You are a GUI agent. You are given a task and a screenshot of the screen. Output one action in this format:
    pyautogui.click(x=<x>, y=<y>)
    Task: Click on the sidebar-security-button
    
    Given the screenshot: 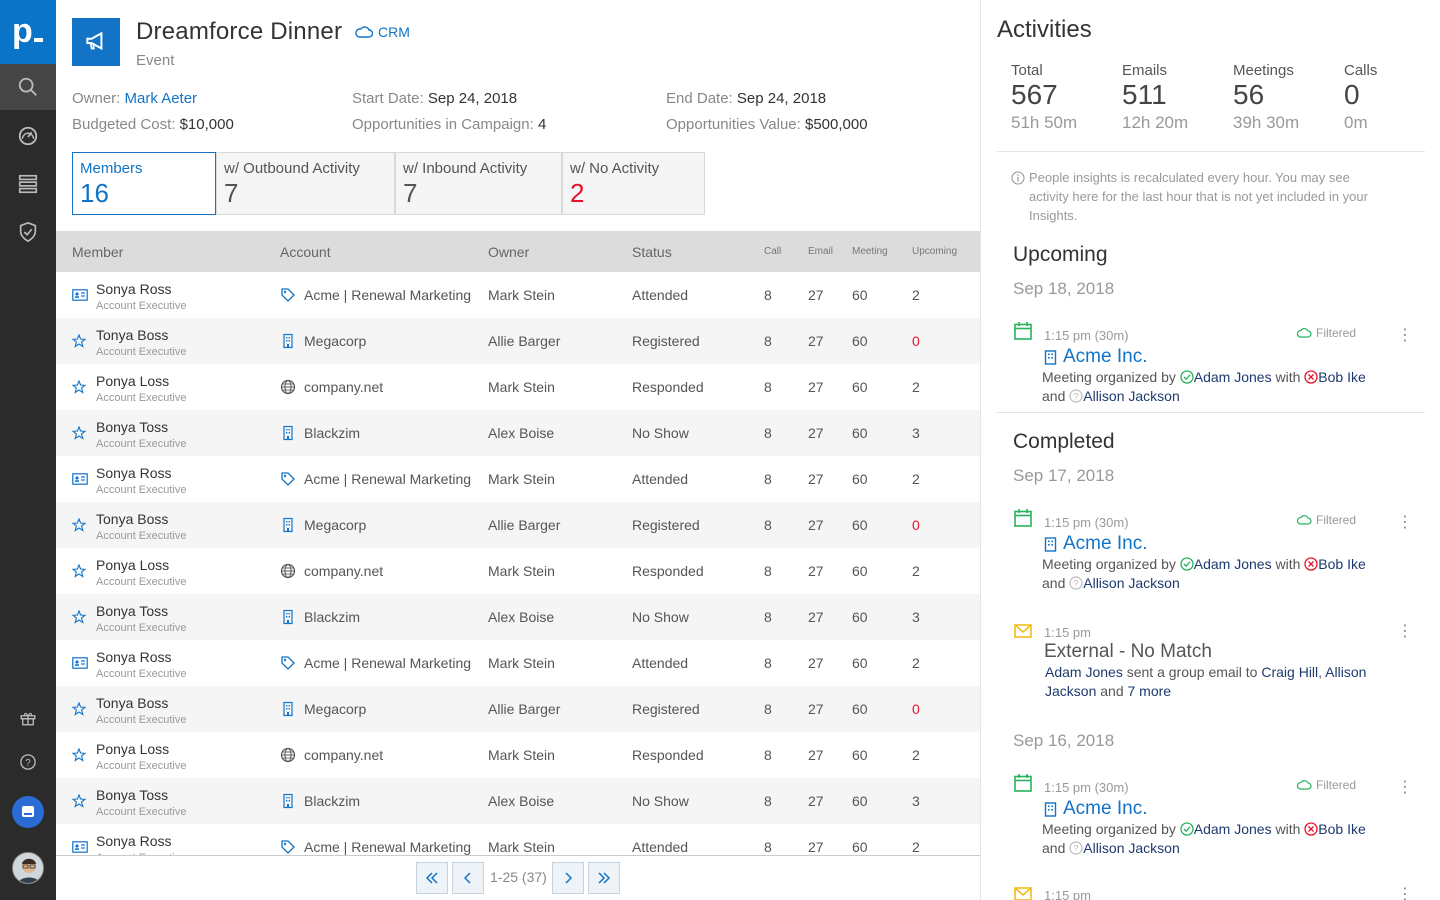 What is the action you would take?
    pyautogui.click(x=28, y=232)
    